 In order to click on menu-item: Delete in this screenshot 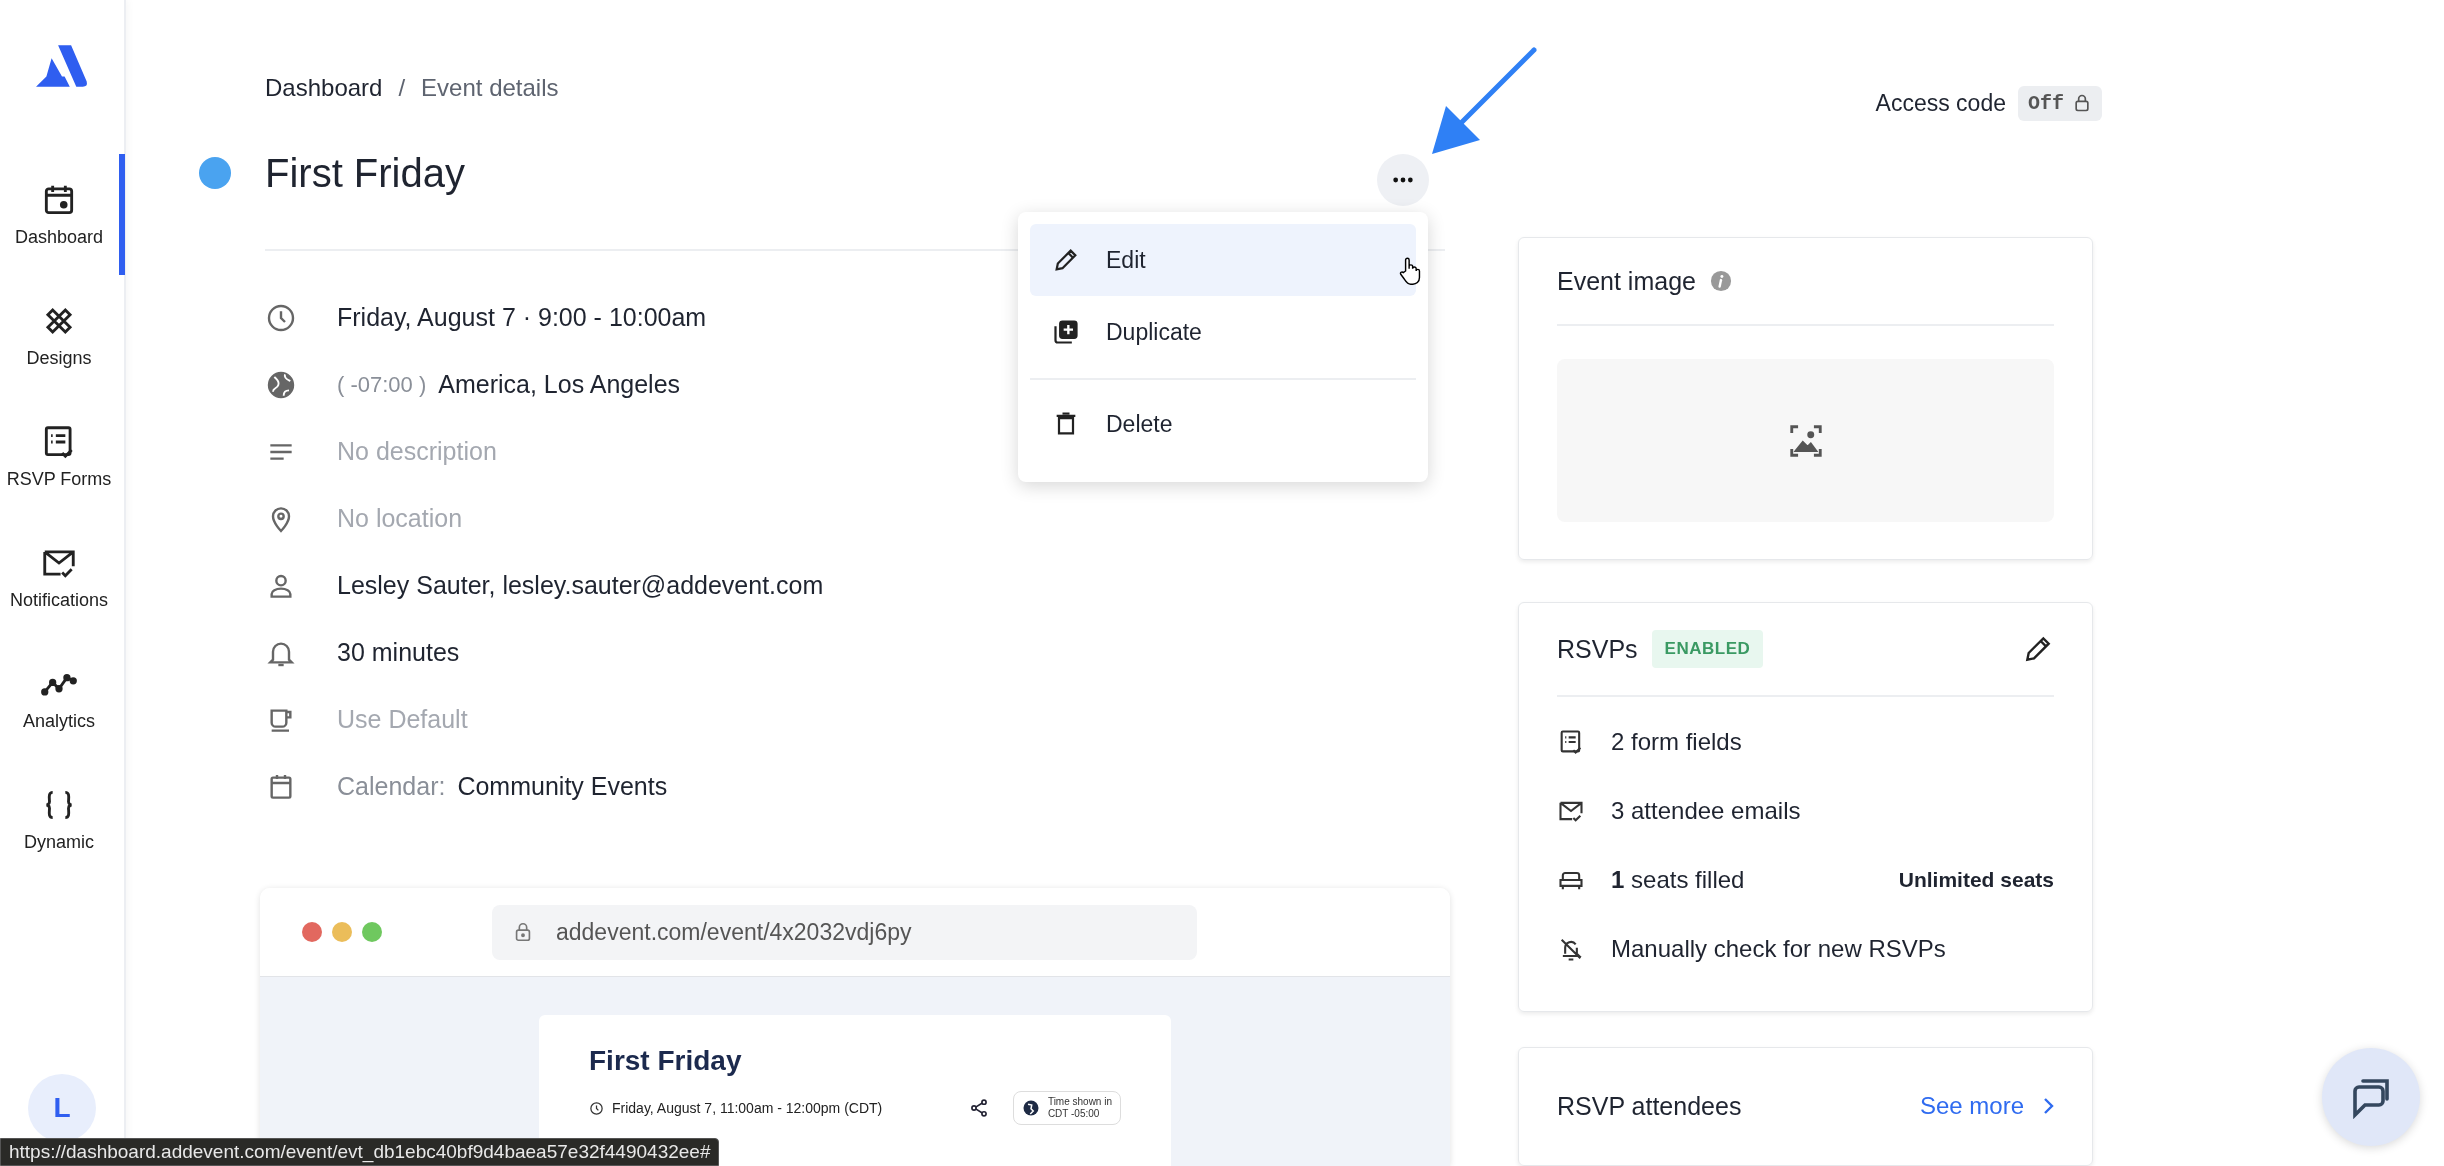, I will do `click(1223, 424)`.